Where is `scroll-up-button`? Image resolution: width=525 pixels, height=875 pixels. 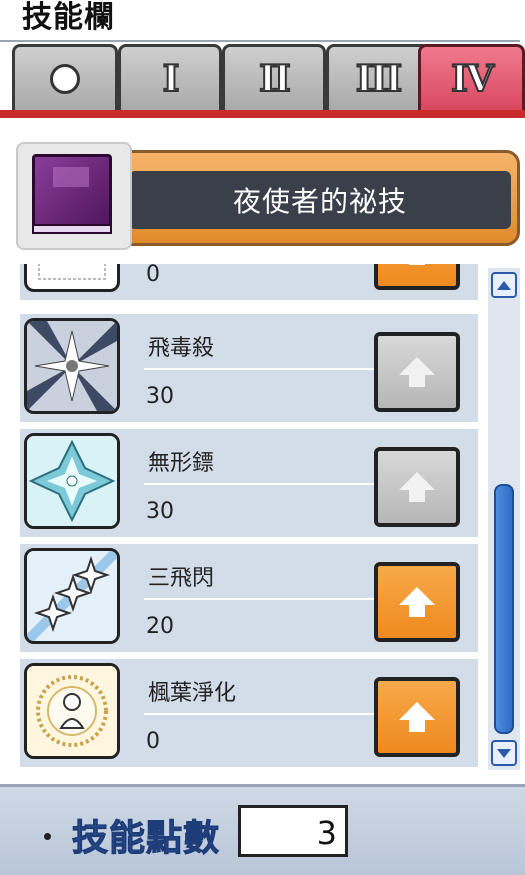 scroll-up-button is located at coordinates (504, 285).